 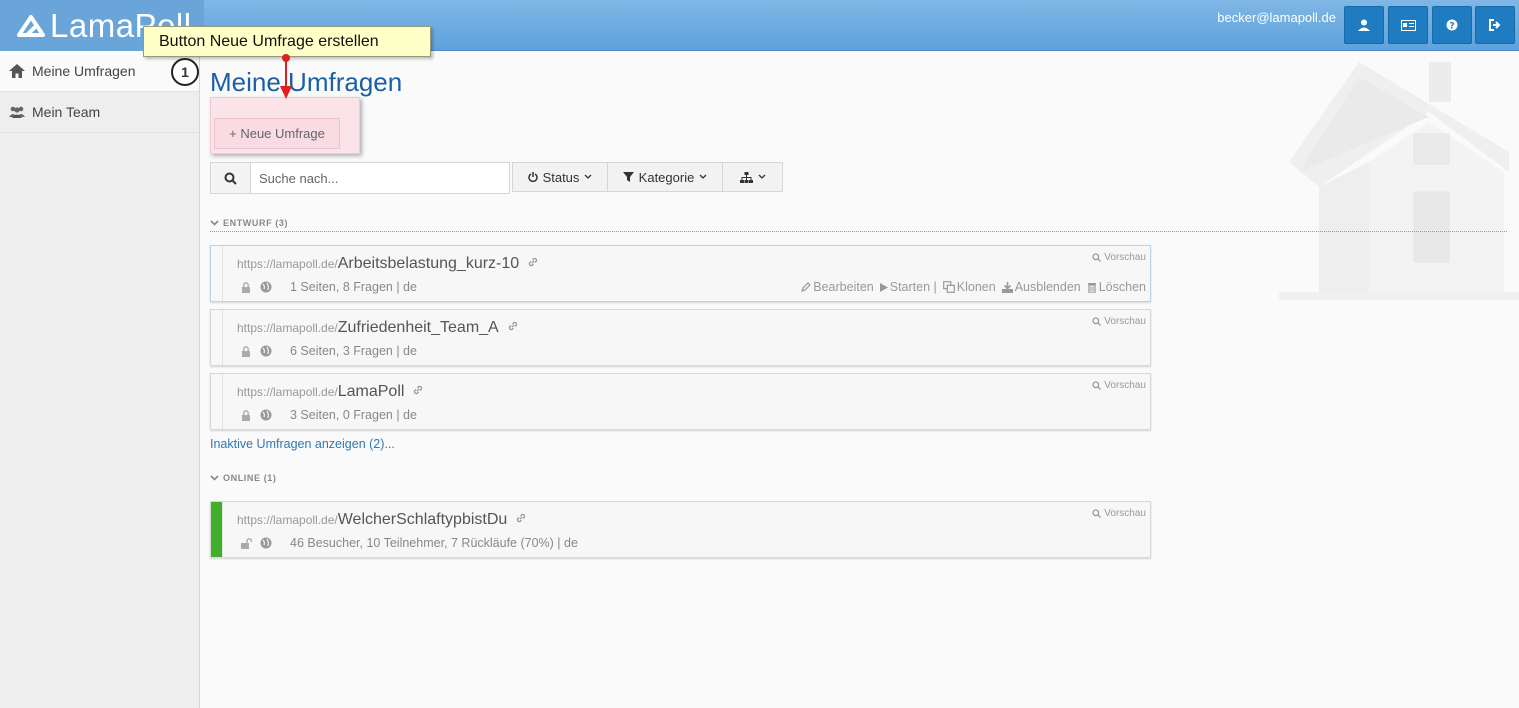 I want to click on id-card-icon, so click(x=1408, y=25).